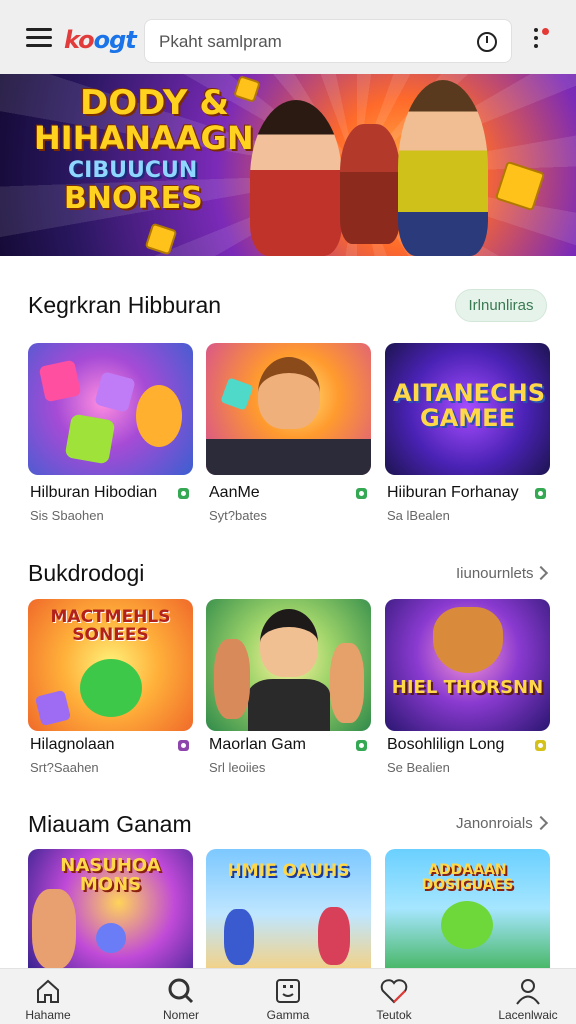 This screenshot has width=576, height=1024. What do you see at coordinates (257, 745) in the screenshot?
I see `game-title: Maorlan Gam` at bounding box center [257, 745].